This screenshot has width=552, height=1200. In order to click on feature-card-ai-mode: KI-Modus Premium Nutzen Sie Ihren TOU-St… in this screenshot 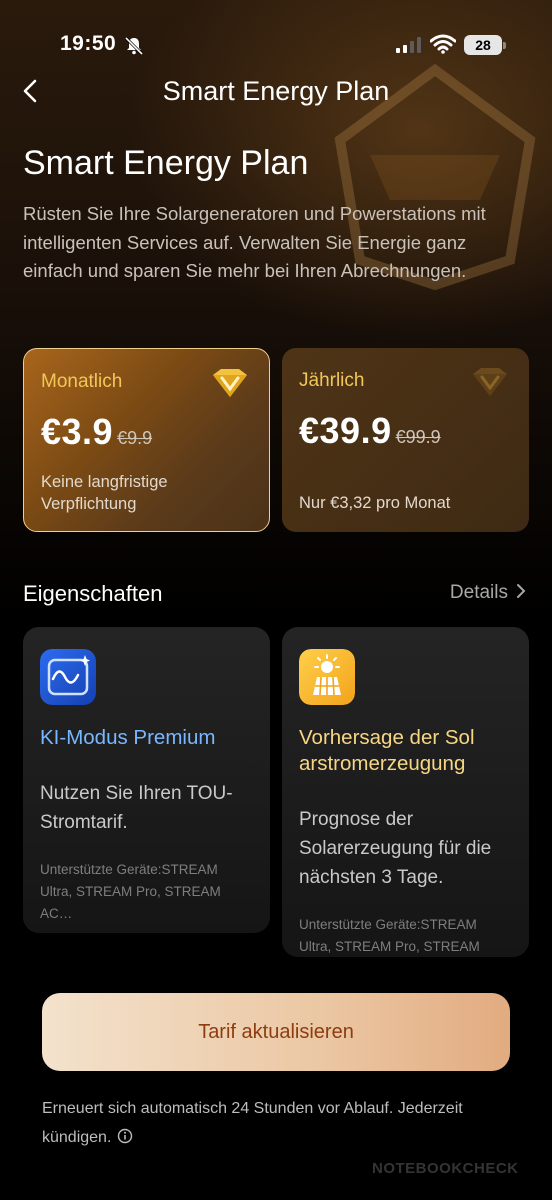, I will do `click(146, 780)`.